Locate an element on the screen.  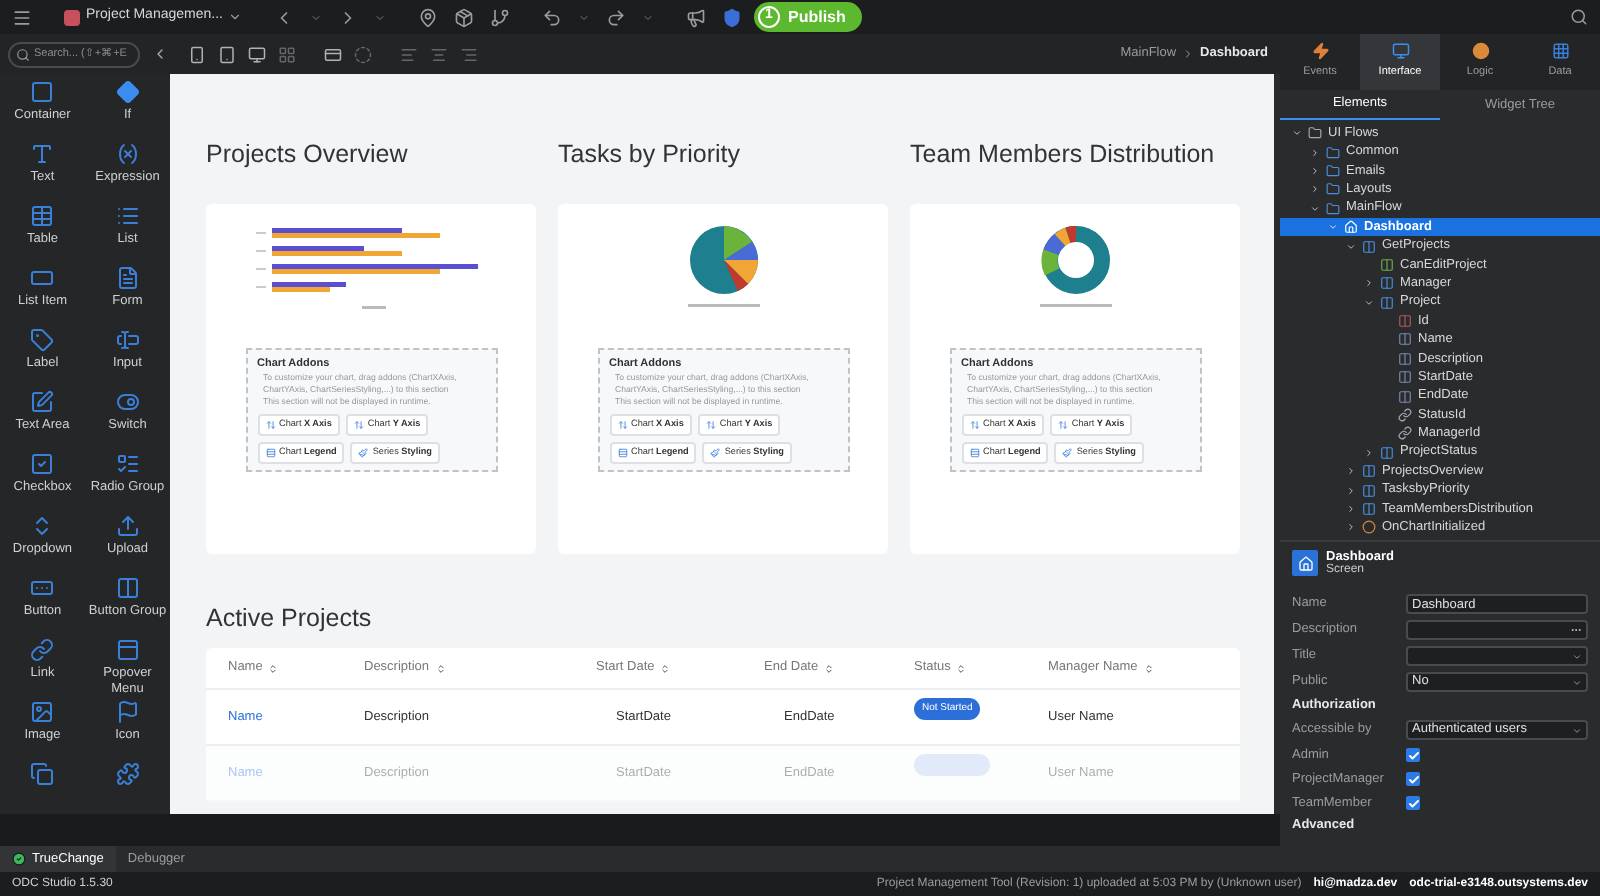
flag-icon is located at coordinates (127, 712).